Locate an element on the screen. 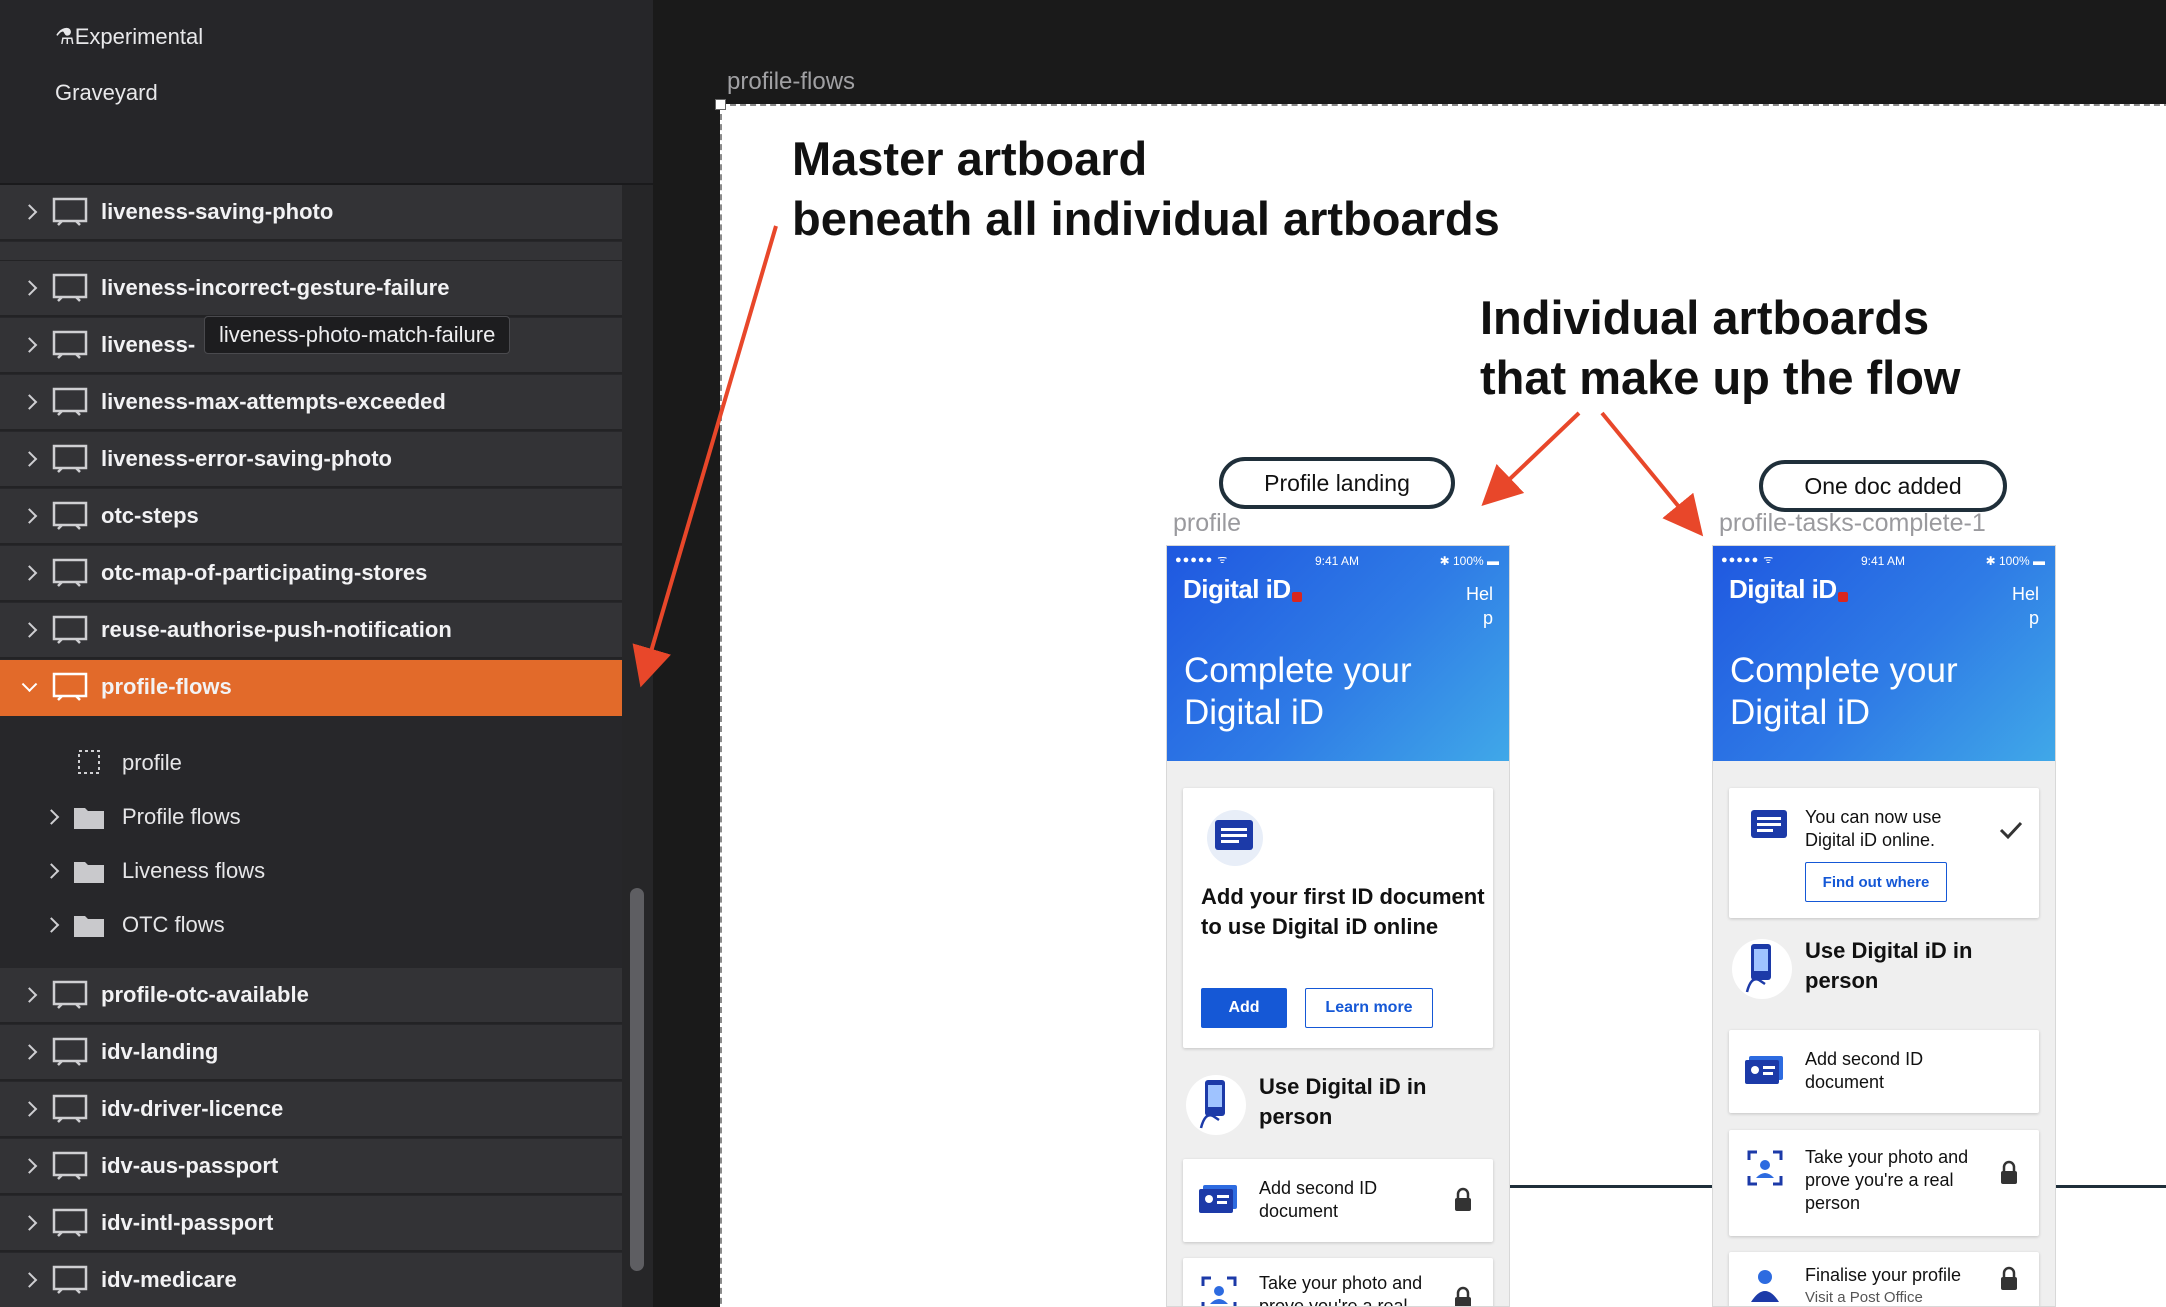 The height and width of the screenshot is (1307, 2166). layer-row: profile-otc-available is located at coordinates (311, 996).